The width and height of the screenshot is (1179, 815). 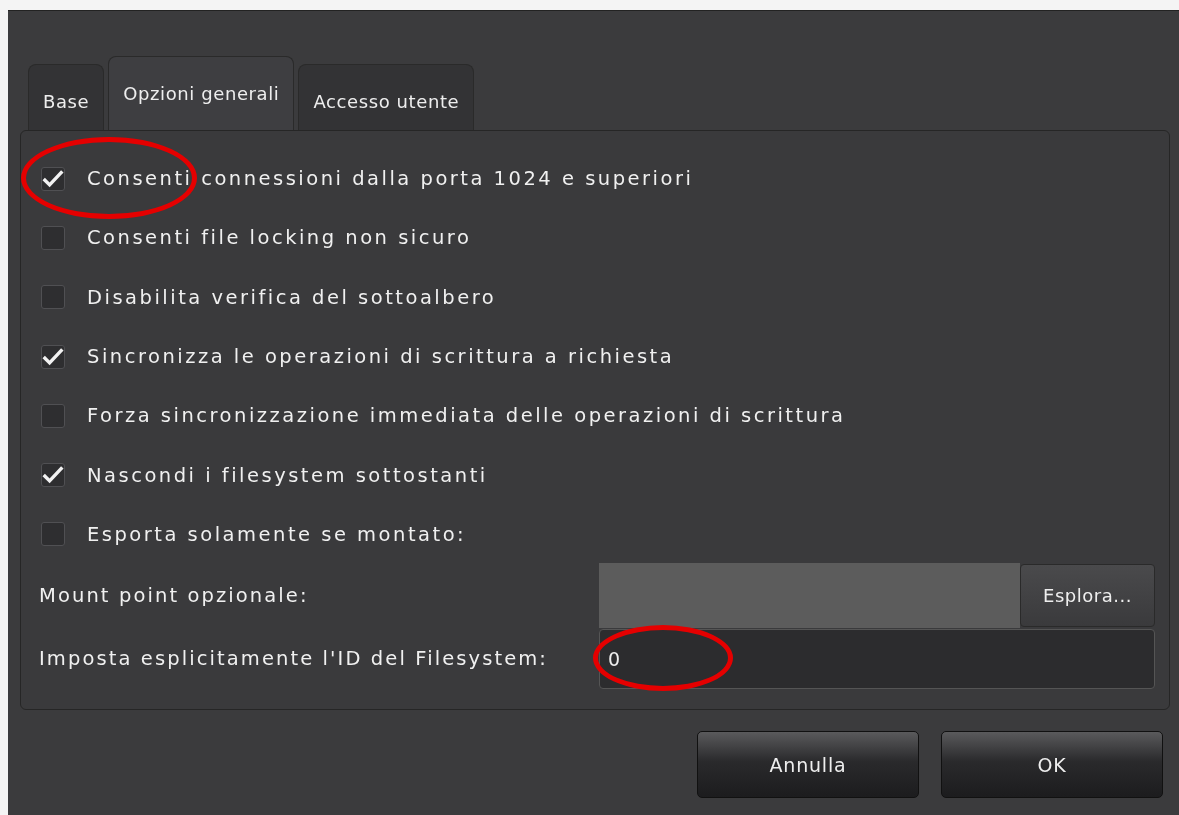 I want to click on tab: Opzioni generali, so click(x=201, y=93).